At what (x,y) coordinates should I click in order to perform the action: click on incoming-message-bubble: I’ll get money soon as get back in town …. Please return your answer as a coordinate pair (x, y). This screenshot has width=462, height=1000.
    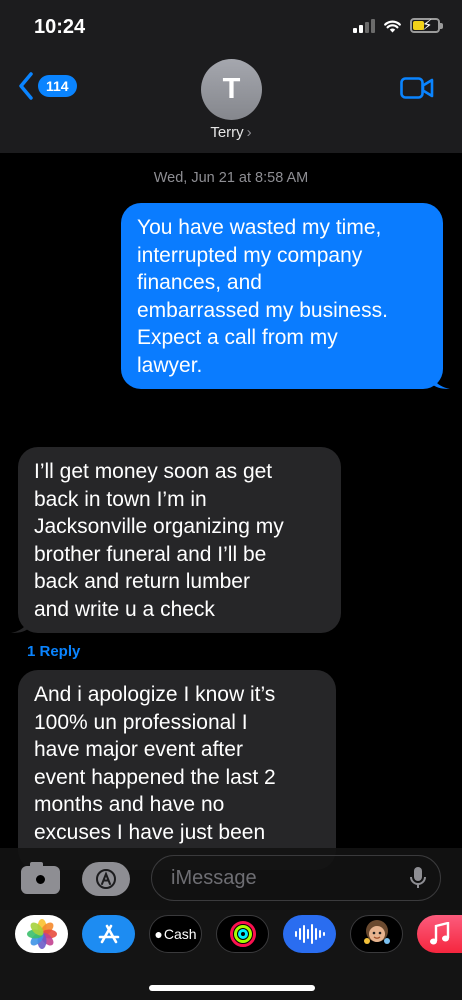
    Looking at the image, I should click on (176, 540).